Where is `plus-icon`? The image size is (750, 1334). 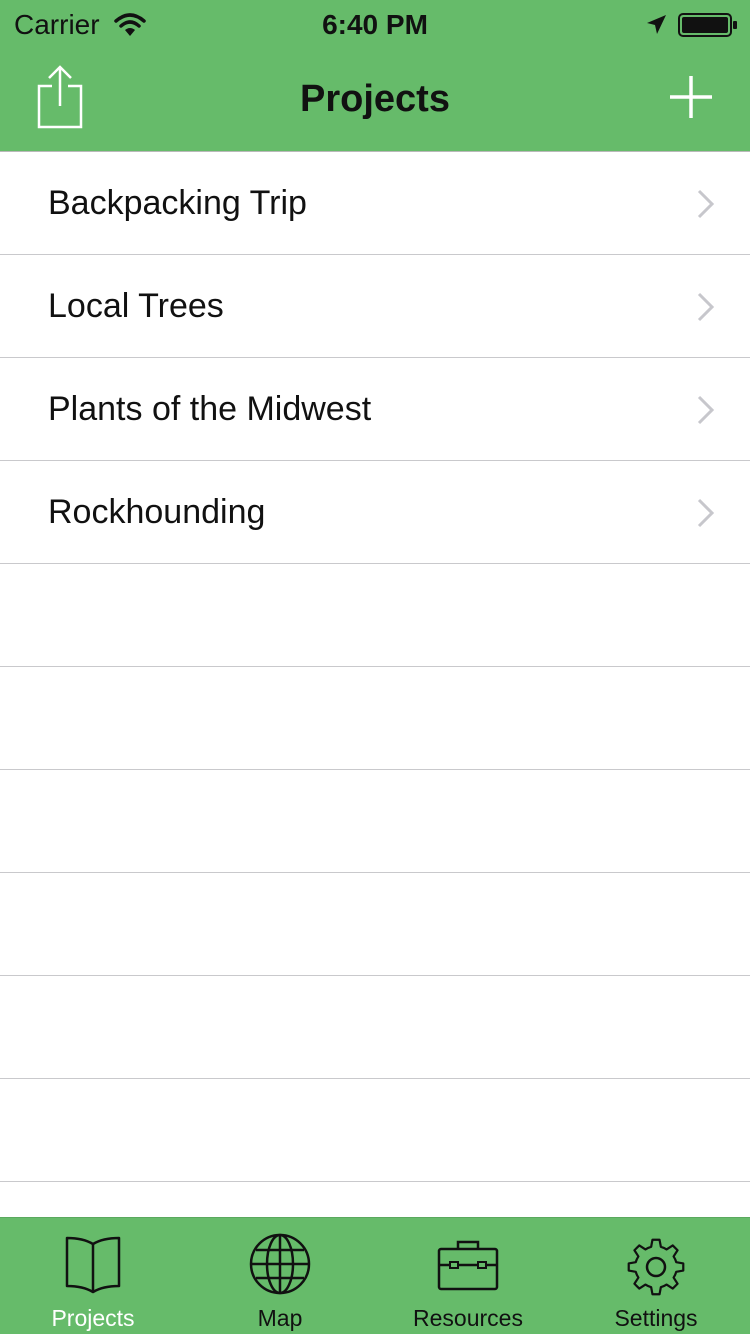
plus-icon is located at coordinates (691, 97).